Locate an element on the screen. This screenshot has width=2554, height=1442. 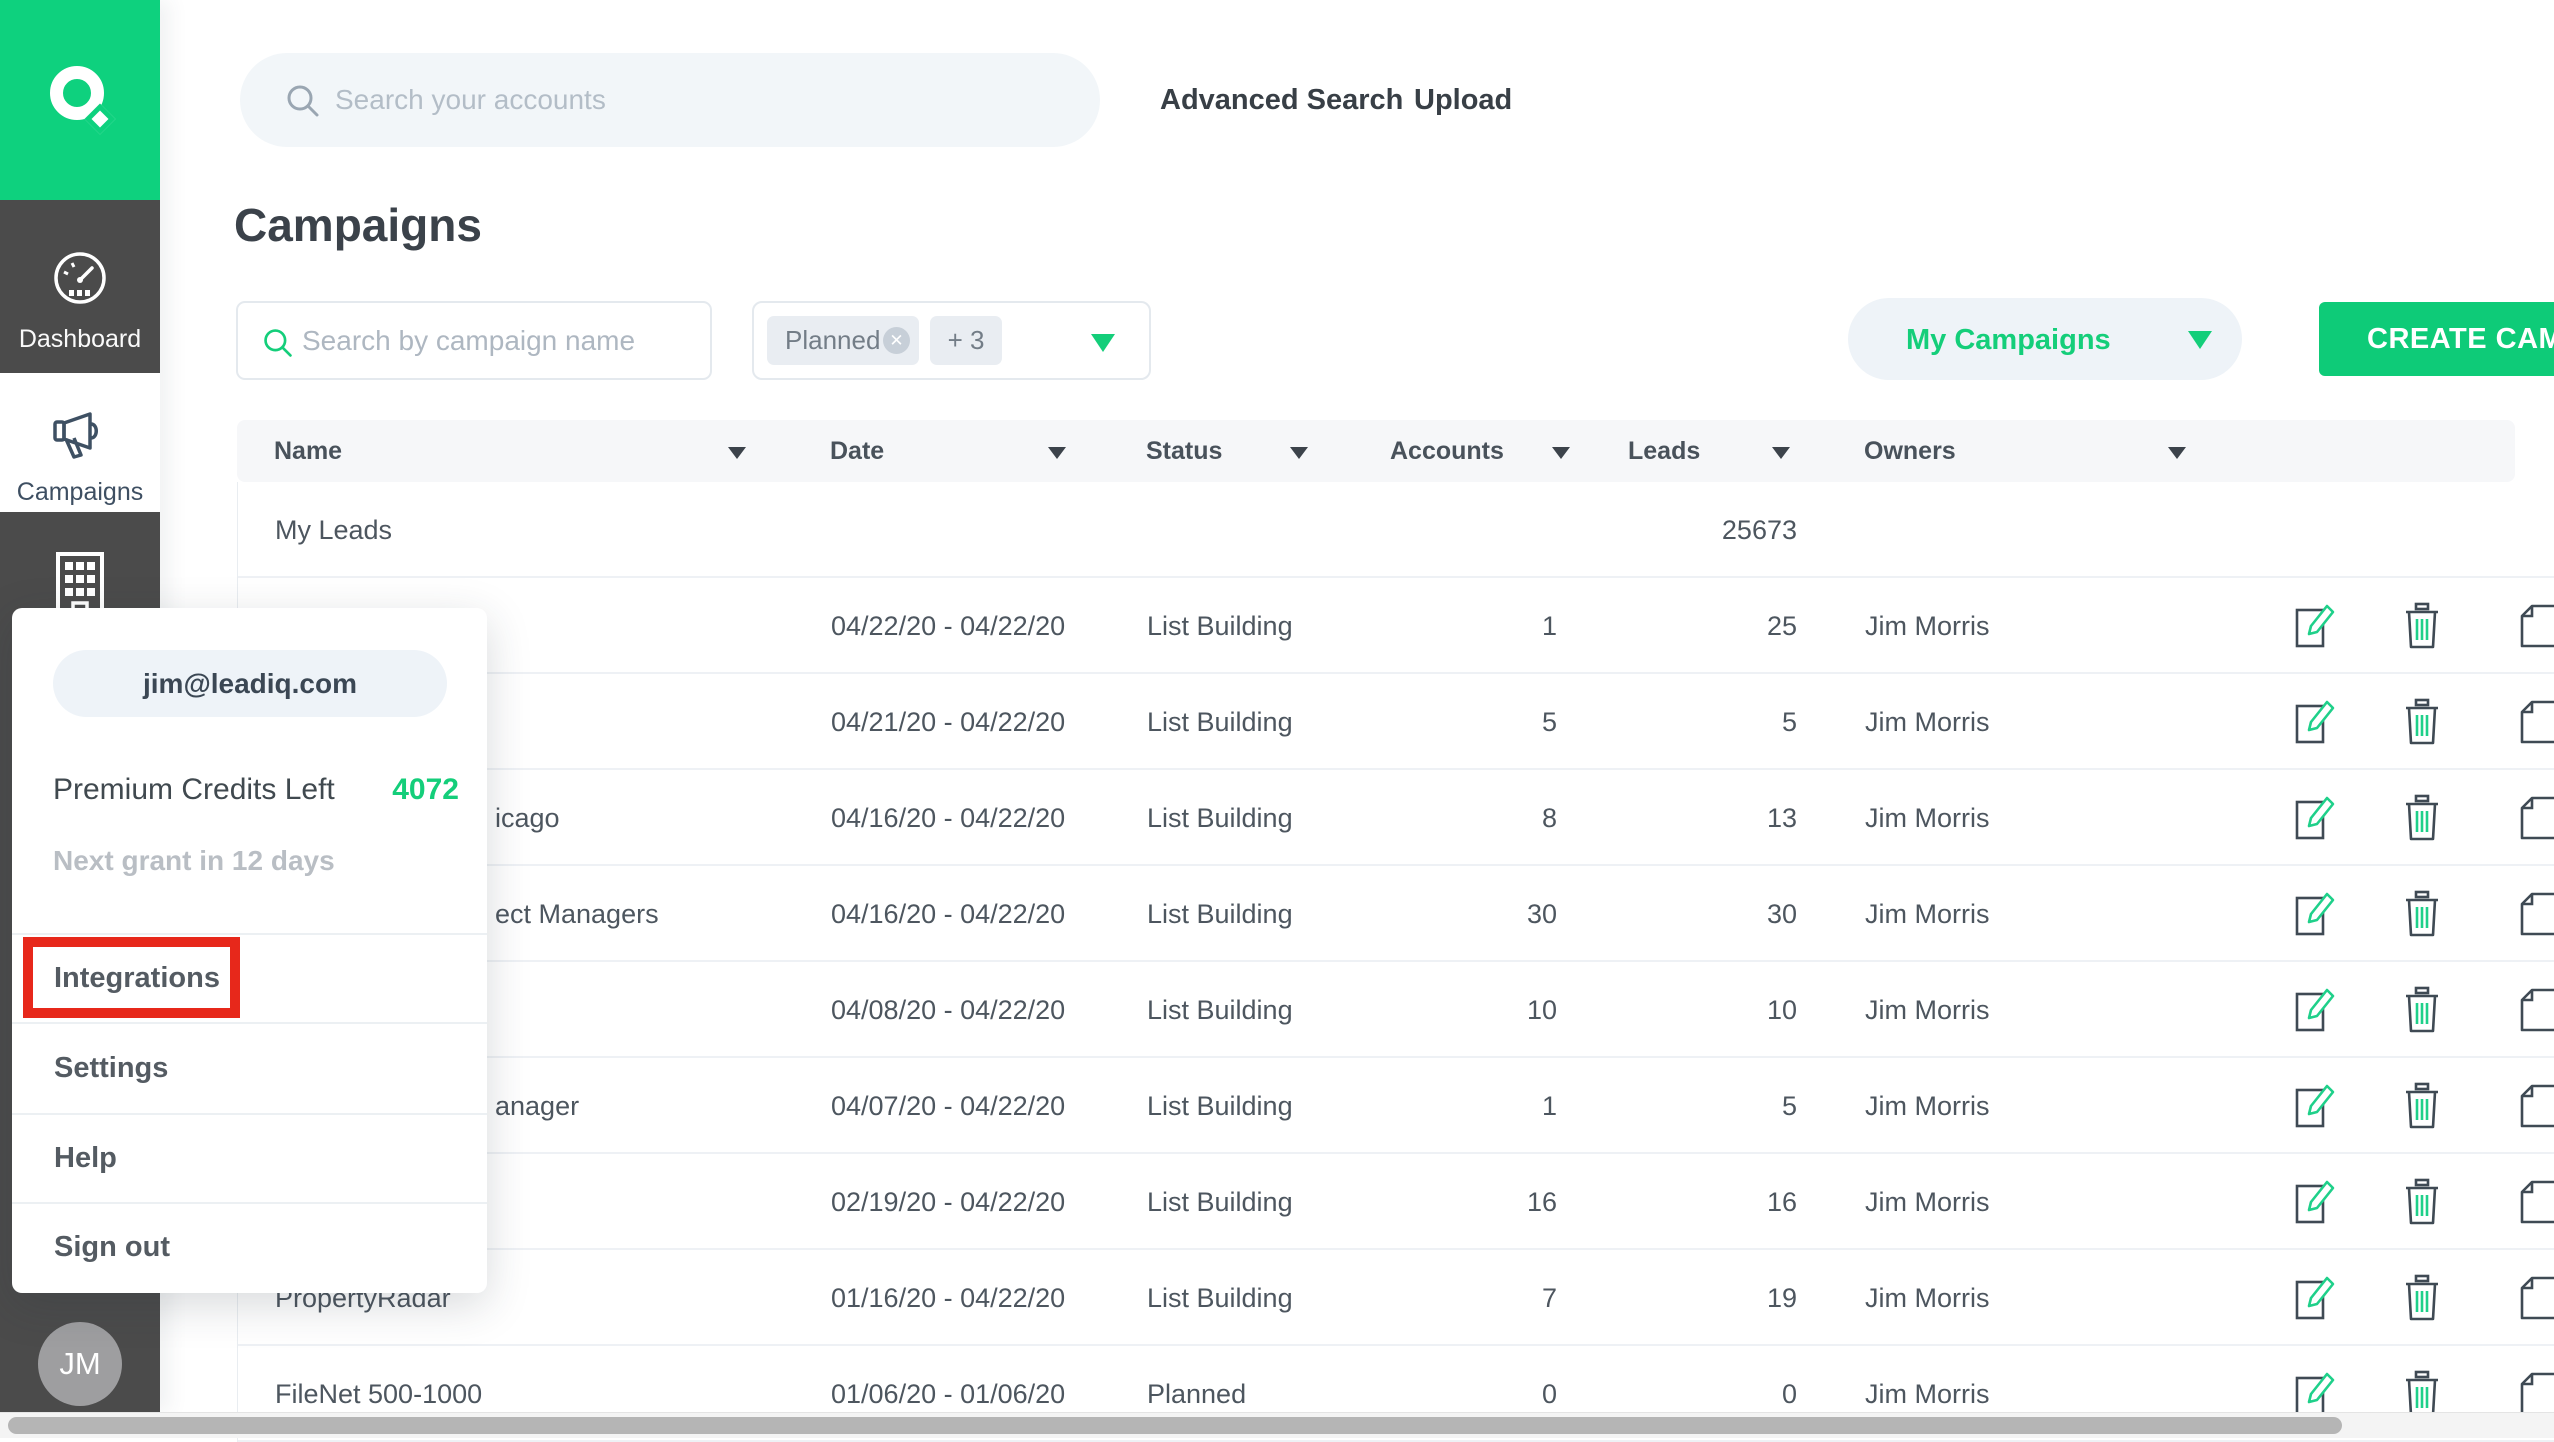
accounts-cell: 8 is located at coordinates (1549, 818).